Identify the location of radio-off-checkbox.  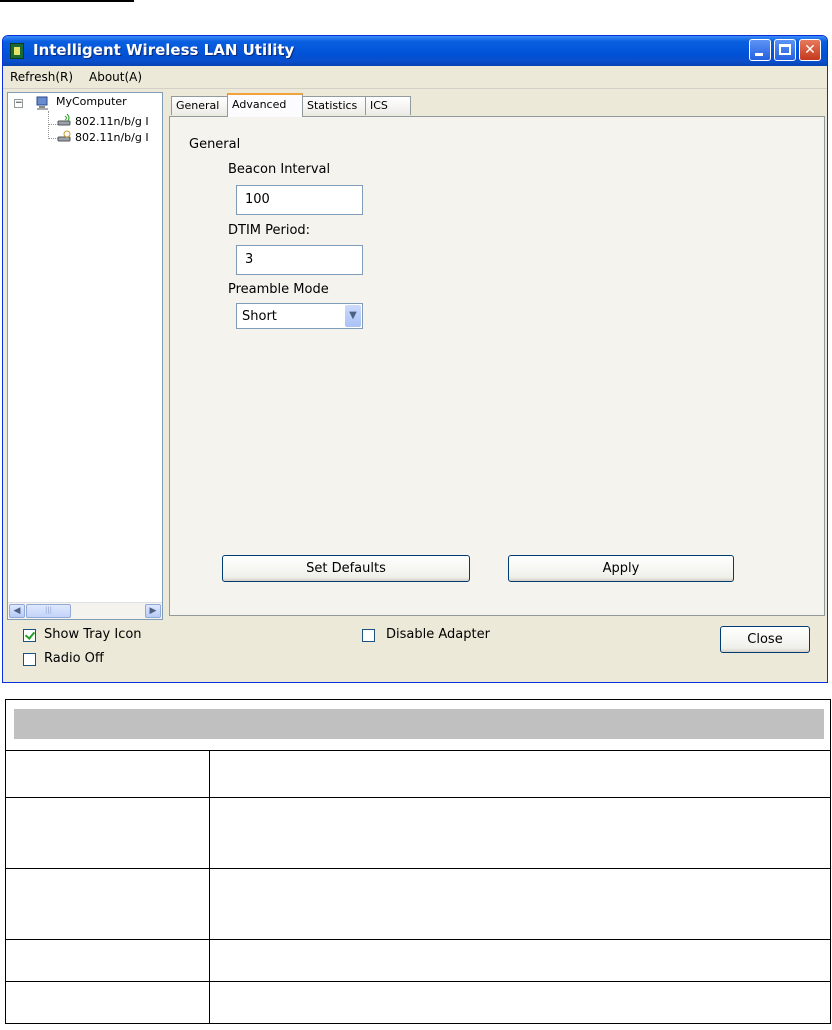
(29, 659).